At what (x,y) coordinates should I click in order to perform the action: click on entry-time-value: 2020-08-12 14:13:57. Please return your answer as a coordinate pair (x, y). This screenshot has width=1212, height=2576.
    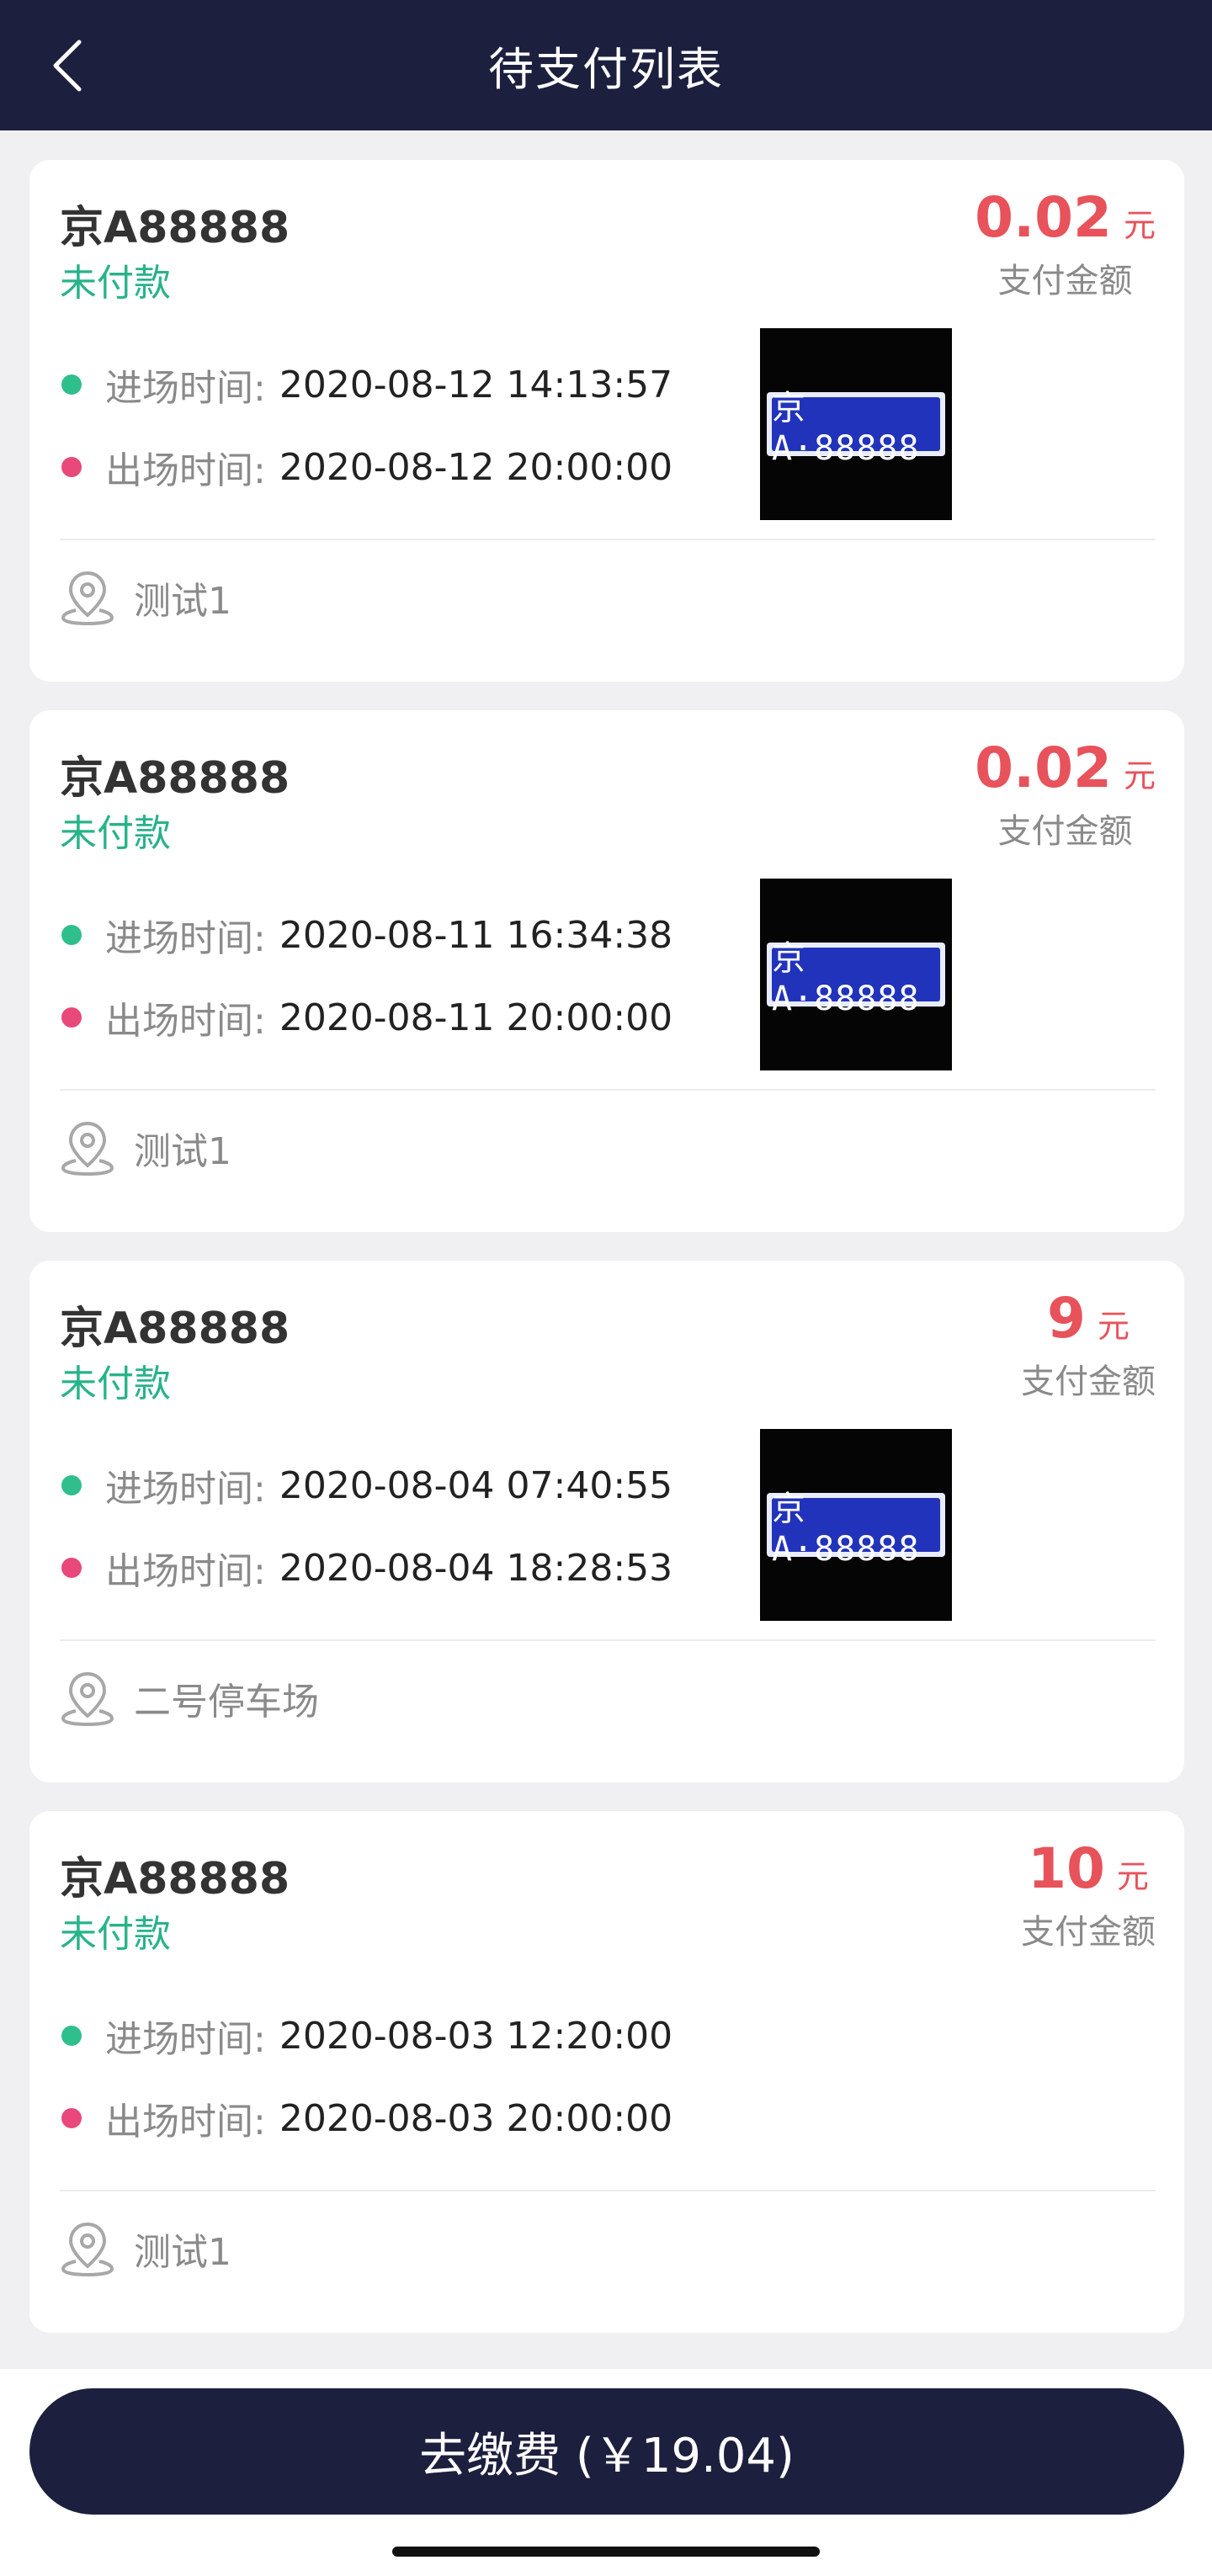
    Looking at the image, I should click on (476, 384).